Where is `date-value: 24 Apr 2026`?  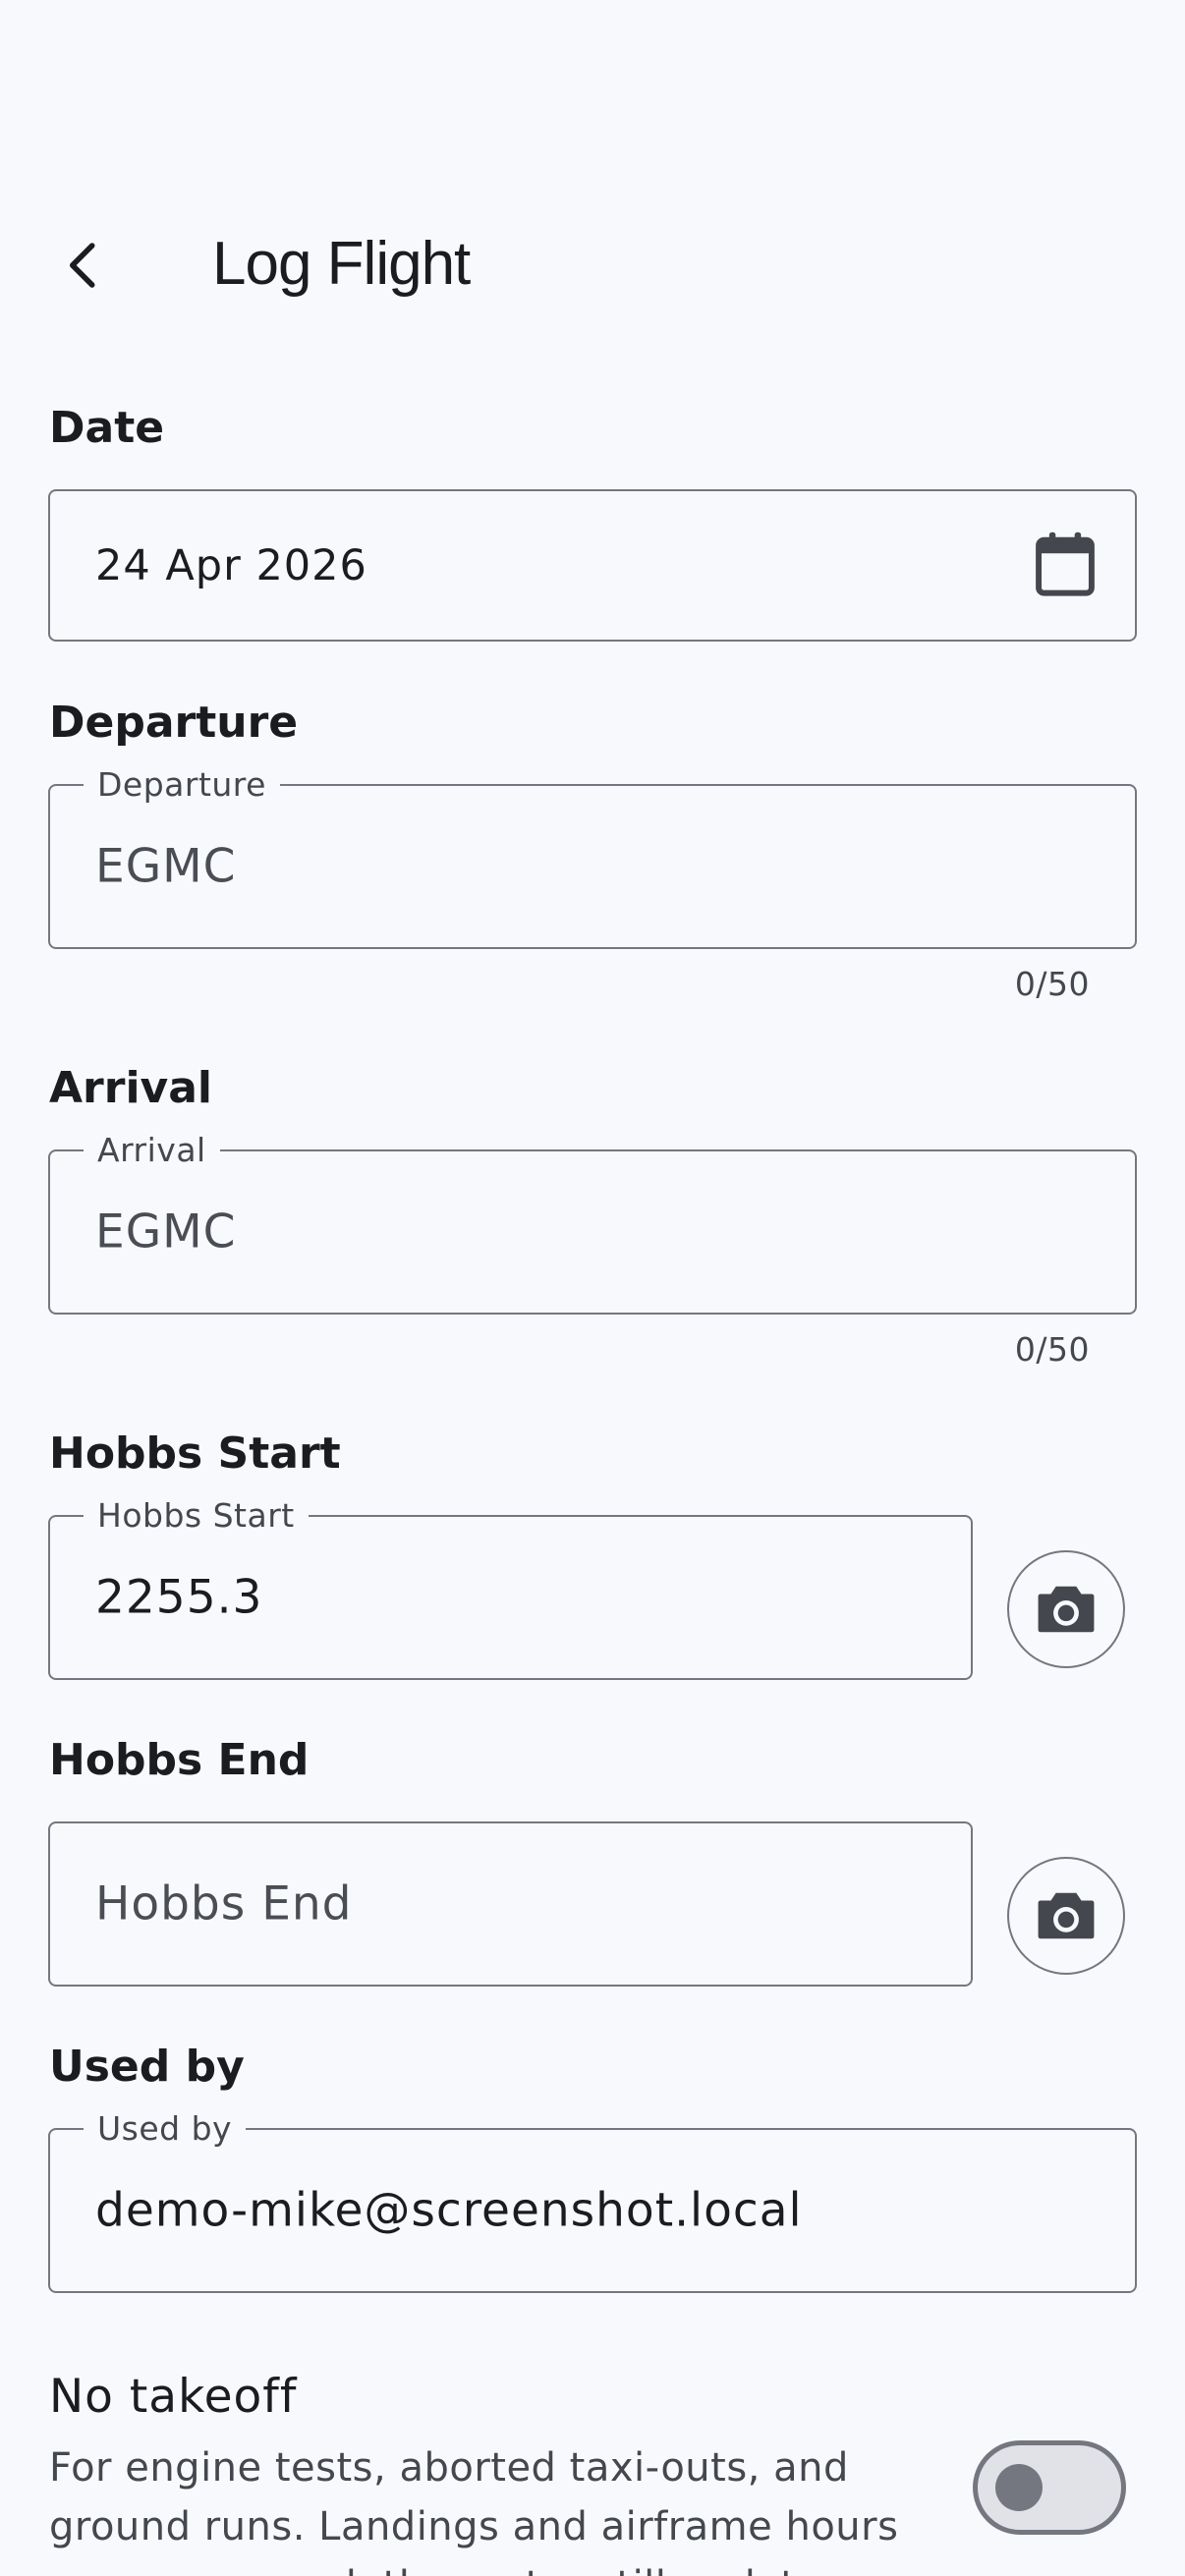
date-value: 24 Apr 2026 is located at coordinates (231, 565).